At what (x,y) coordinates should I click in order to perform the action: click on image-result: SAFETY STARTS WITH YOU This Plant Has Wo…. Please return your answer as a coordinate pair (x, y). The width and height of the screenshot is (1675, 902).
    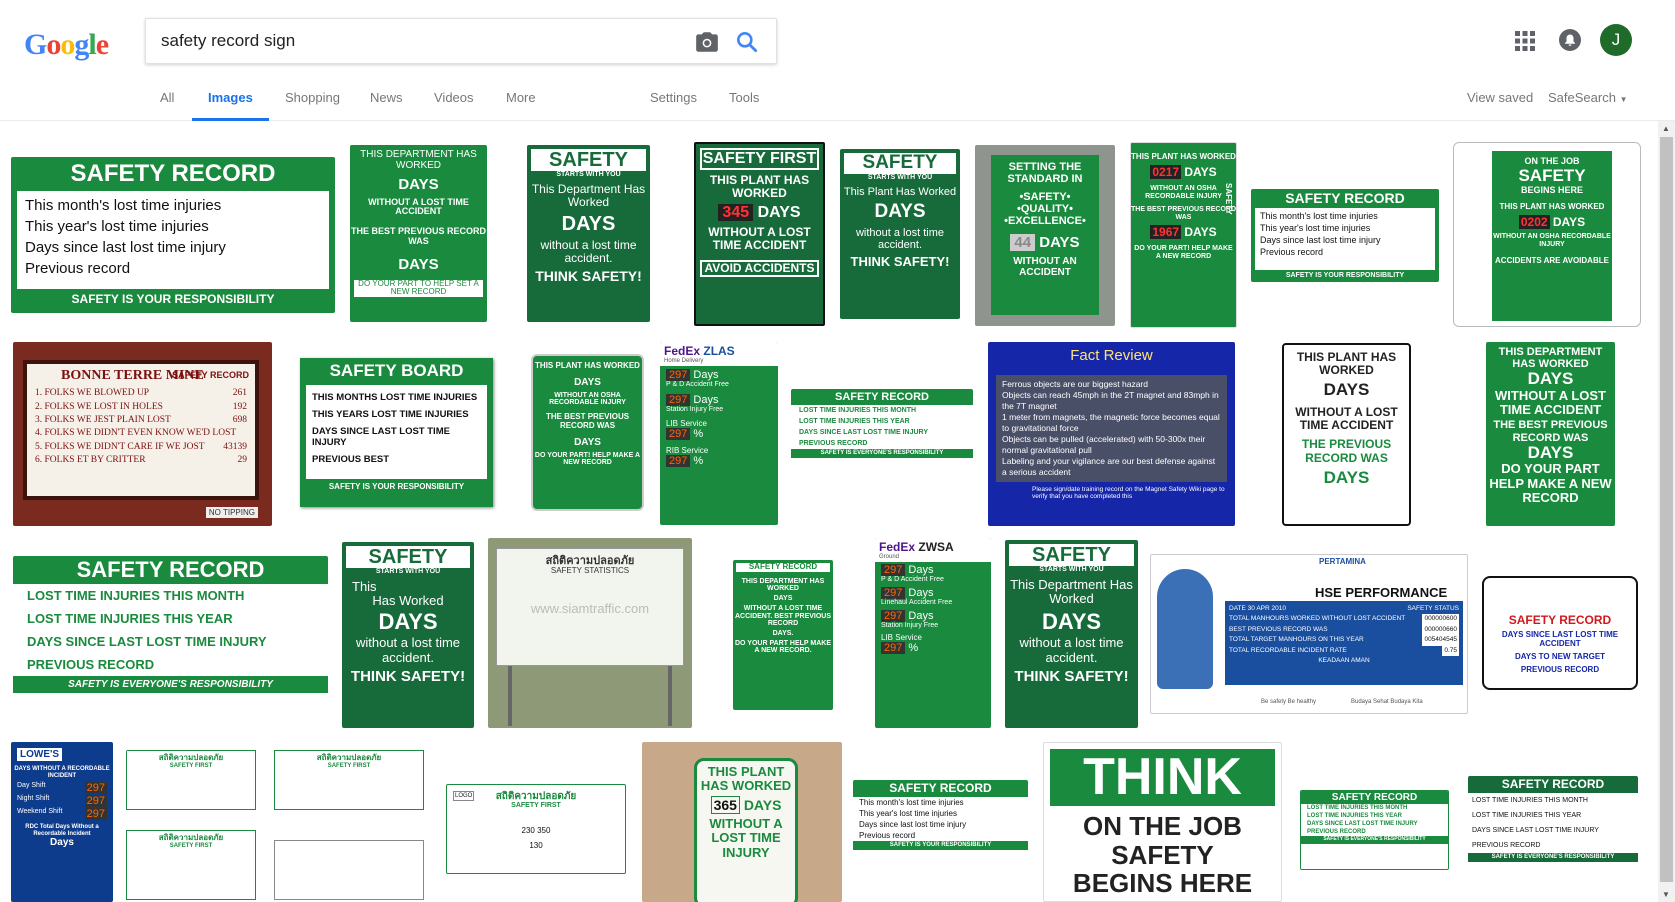
    Looking at the image, I should click on (900, 234).